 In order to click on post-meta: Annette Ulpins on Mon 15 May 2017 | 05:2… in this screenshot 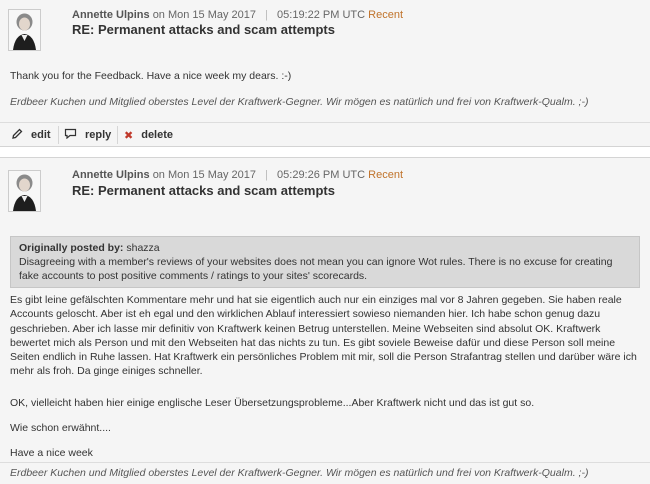, I will do `click(237, 175)`.